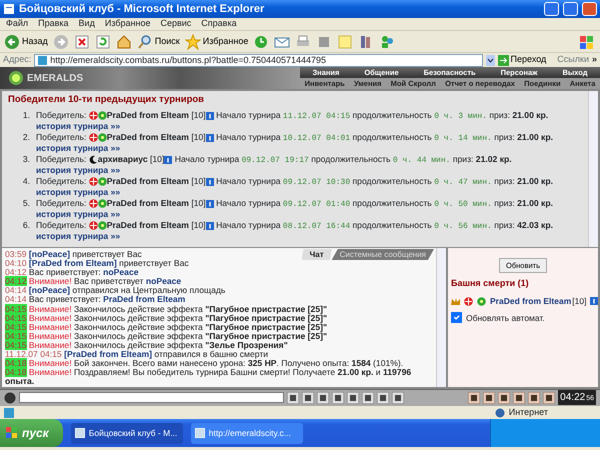 The height and width of the screenshot is (450, 600). What do you see at coordinates (490, 283) in the screenshot?
I see `panel-title: Башня смерти (1)` at bounding box center [490, 283].